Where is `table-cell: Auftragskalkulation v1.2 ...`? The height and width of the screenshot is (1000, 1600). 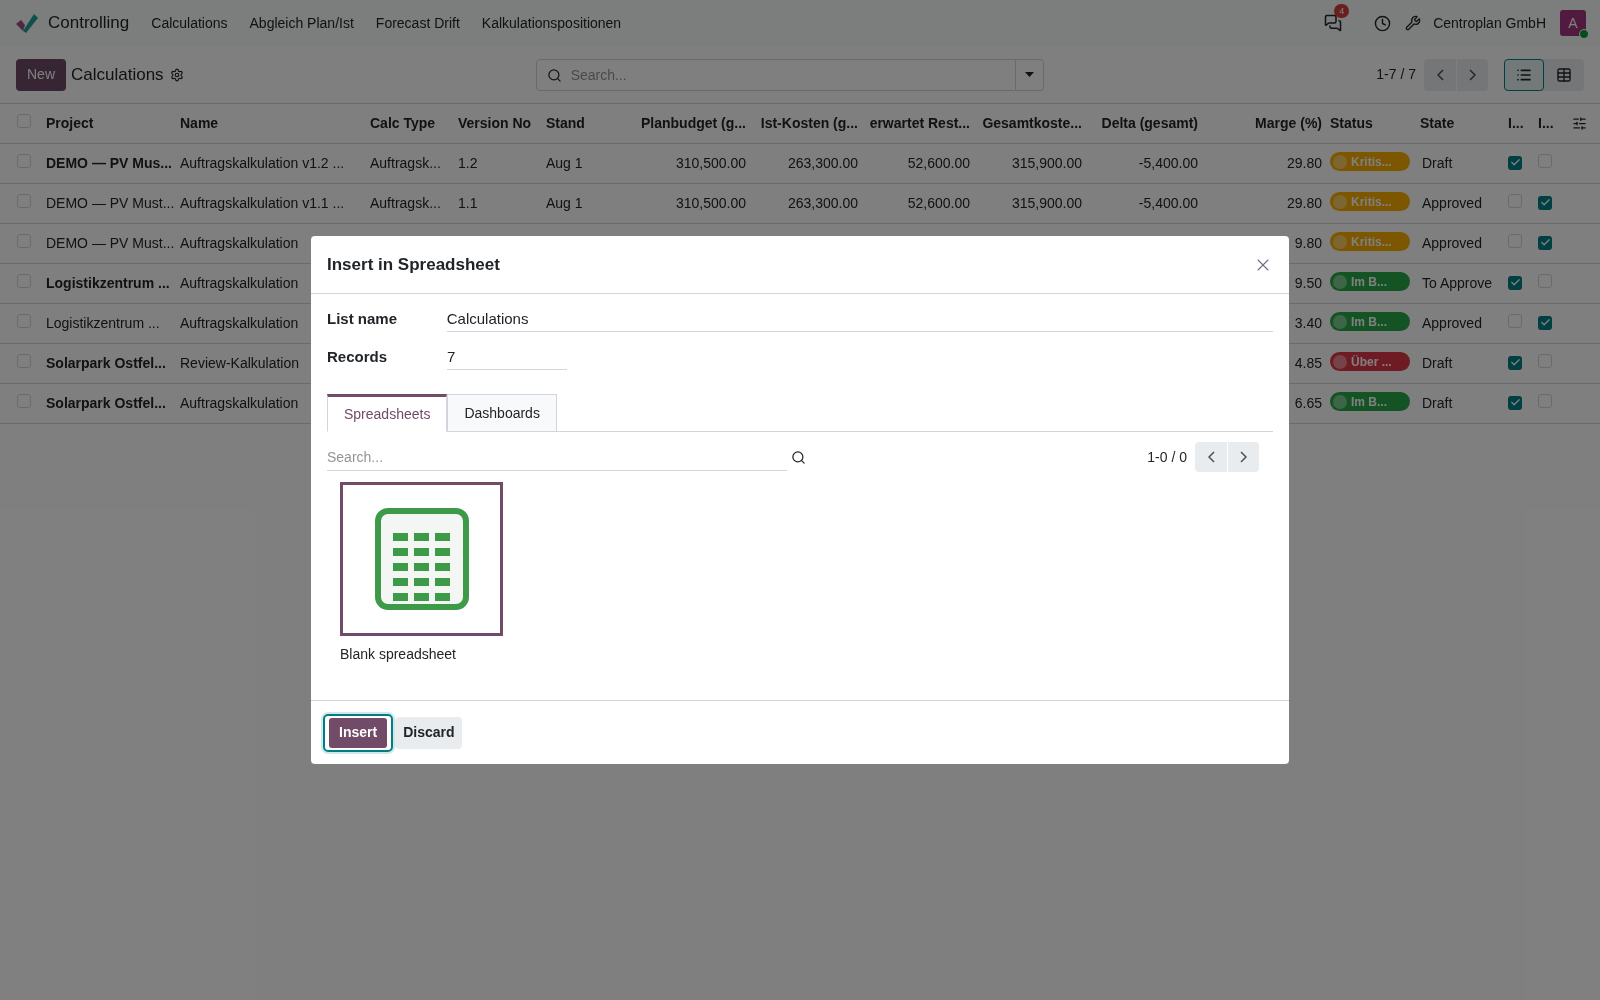
table-cell: Auftragskalkulation v1.2 ... is located at coordinates (262, 163).